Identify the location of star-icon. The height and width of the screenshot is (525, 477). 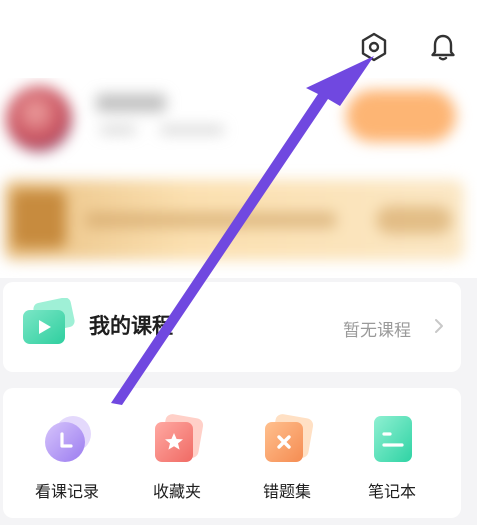
(179, 438).